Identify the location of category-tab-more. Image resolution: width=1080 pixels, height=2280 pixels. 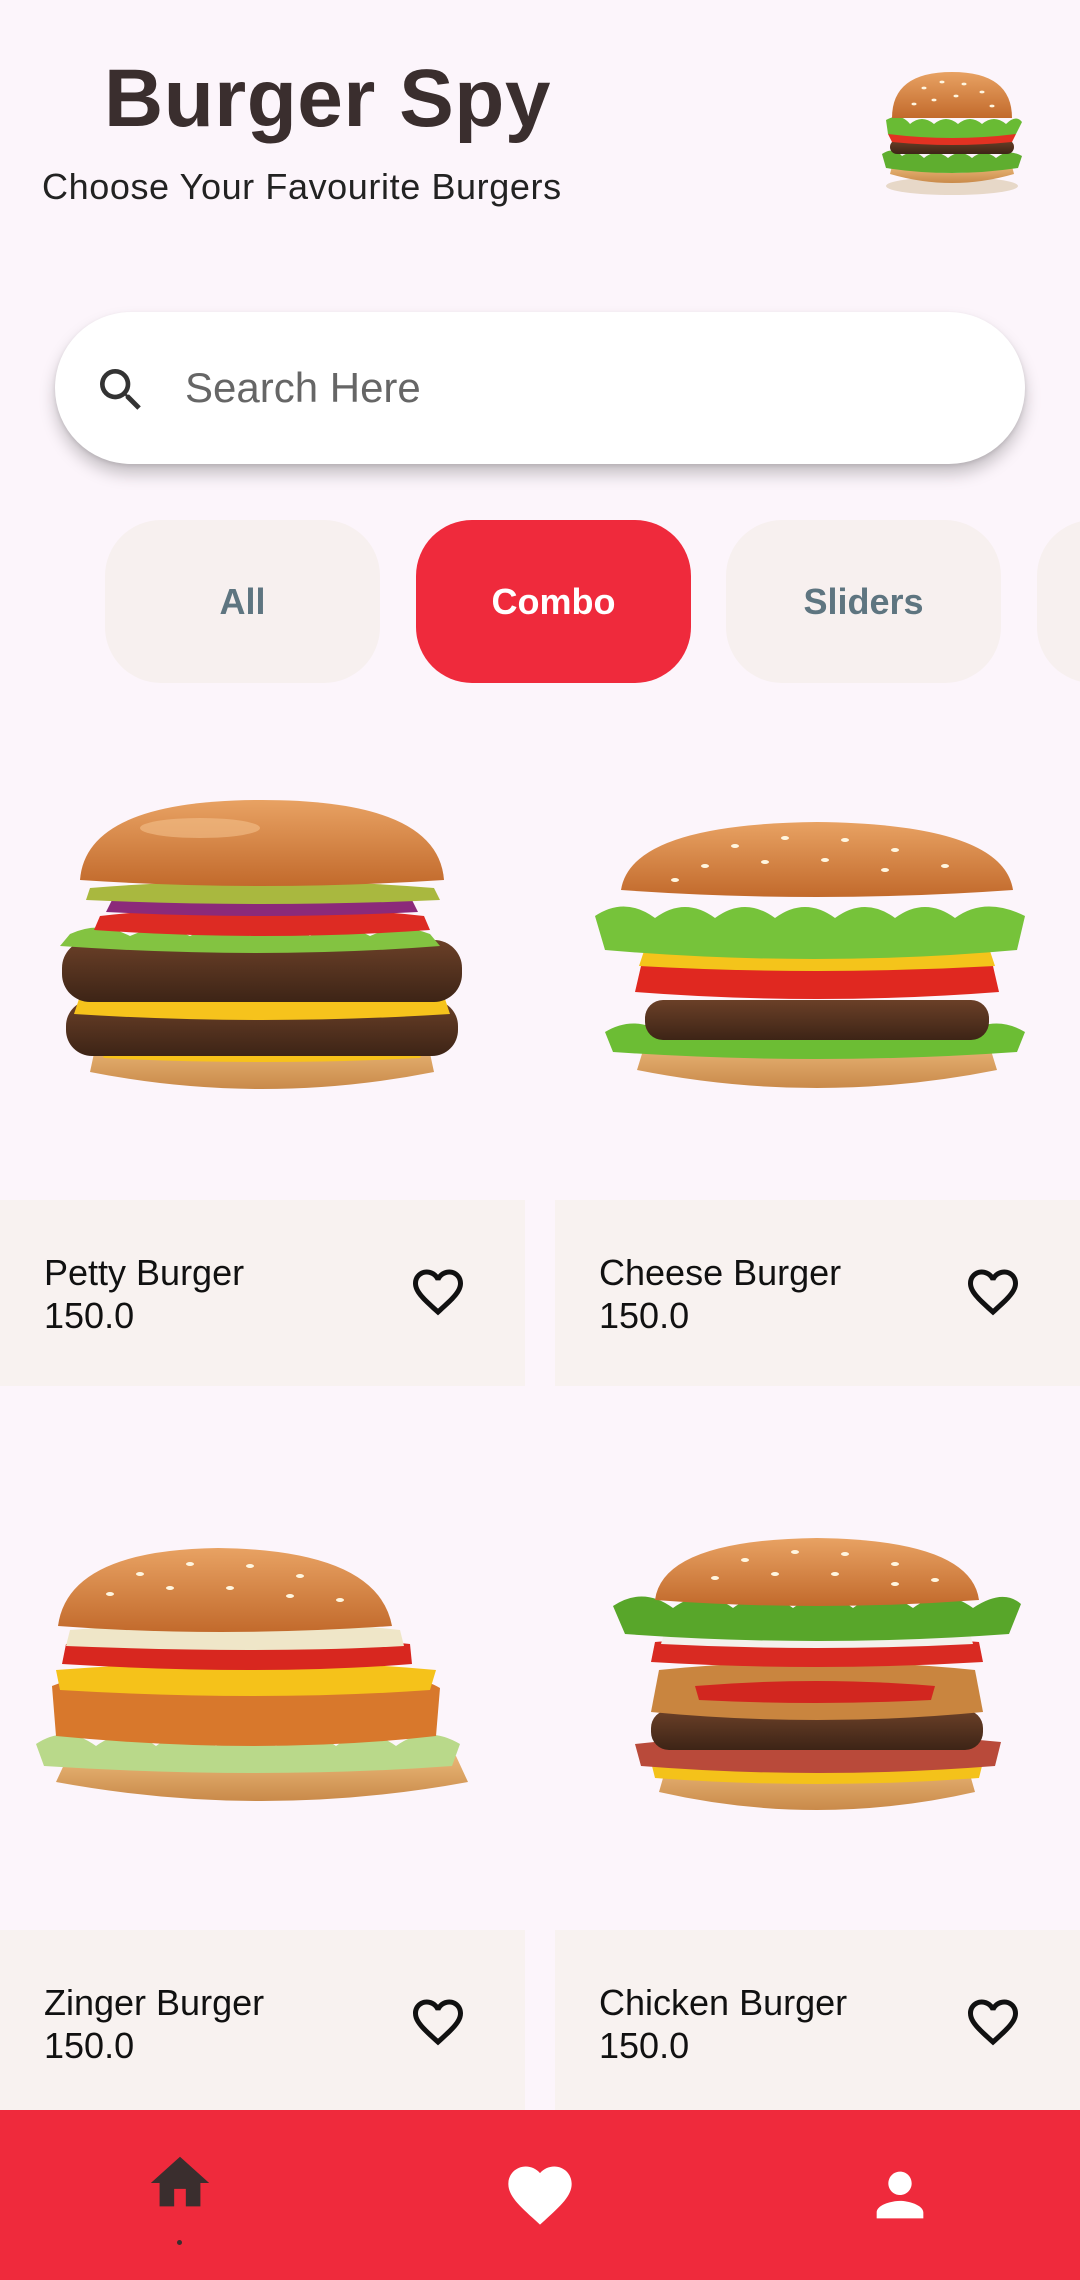
(1058, 601).